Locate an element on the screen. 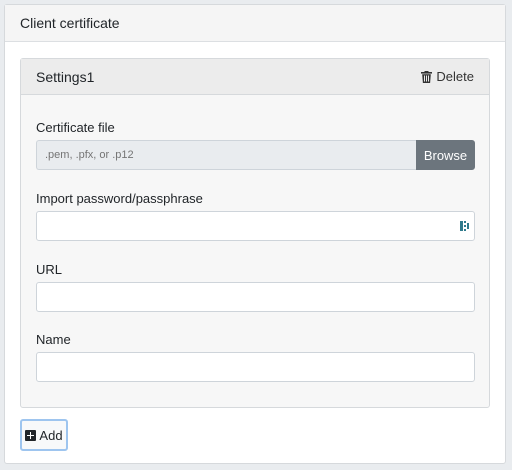  password-field-wrapper is located at coordinates (255, 226).